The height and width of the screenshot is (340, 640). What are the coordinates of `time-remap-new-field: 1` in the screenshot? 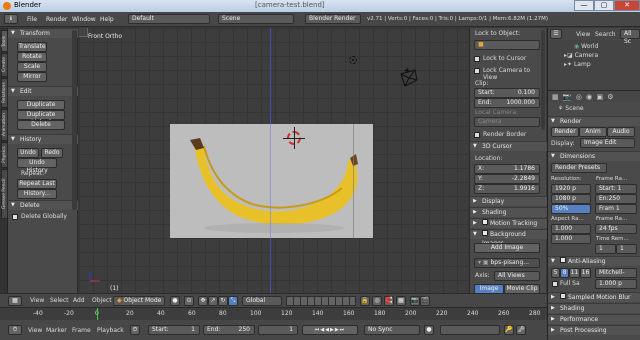 It's located at (626, 249).